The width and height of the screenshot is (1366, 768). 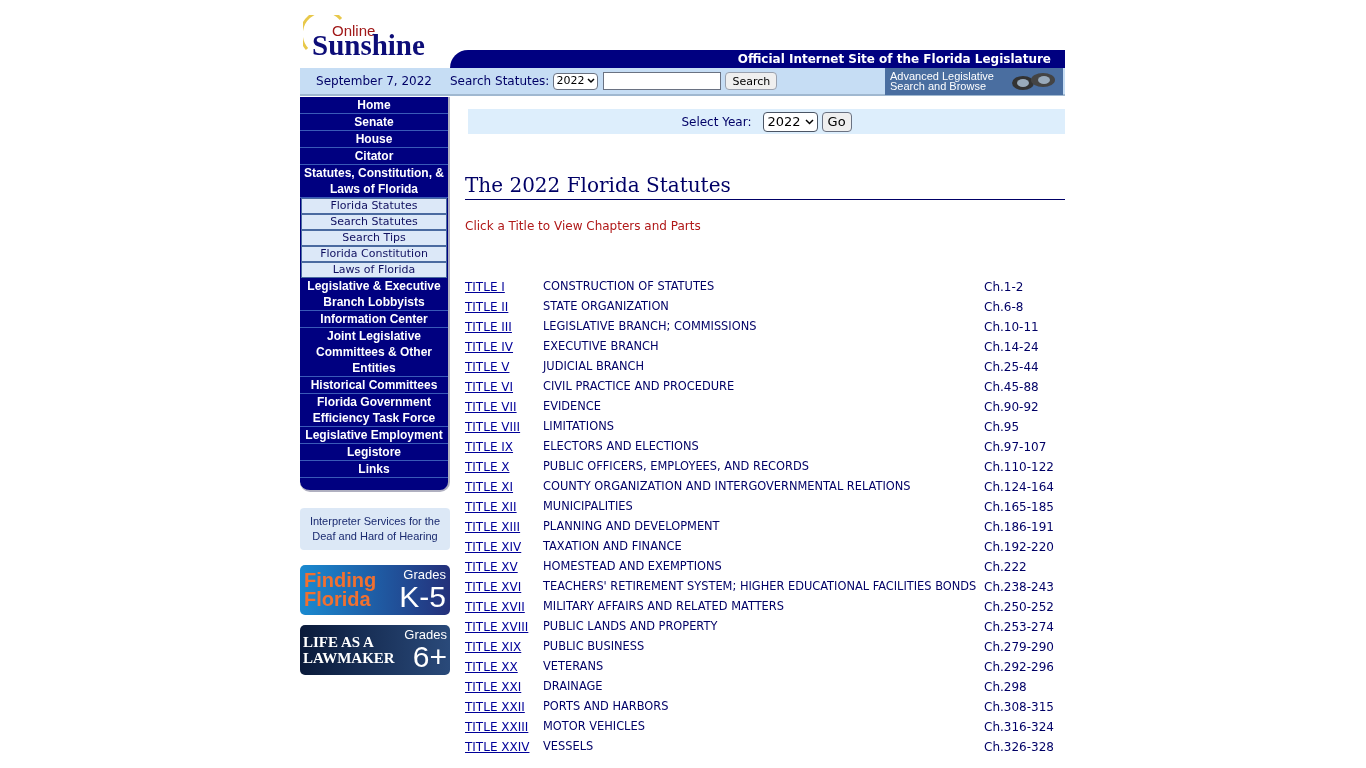 I want to click on menu-item: Legislative & Executive Branch Lobbyists, so click(x=374, y=294).